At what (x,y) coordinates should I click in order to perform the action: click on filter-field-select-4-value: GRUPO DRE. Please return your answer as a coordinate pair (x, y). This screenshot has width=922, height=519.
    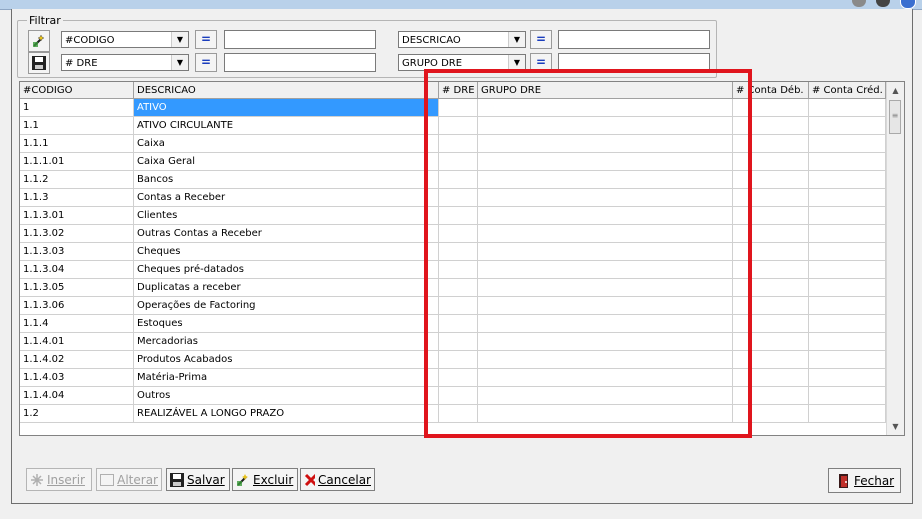
    Looking at the image, I should click on (432, 63).